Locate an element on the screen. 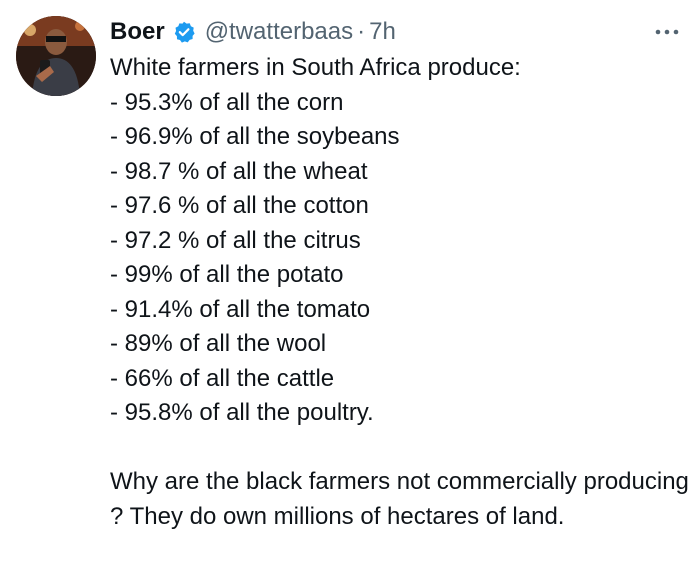 This screenshot has height=562, width=700. tweet-intro: White farmers in South Africa produce: is located at coordinates (315, 67).